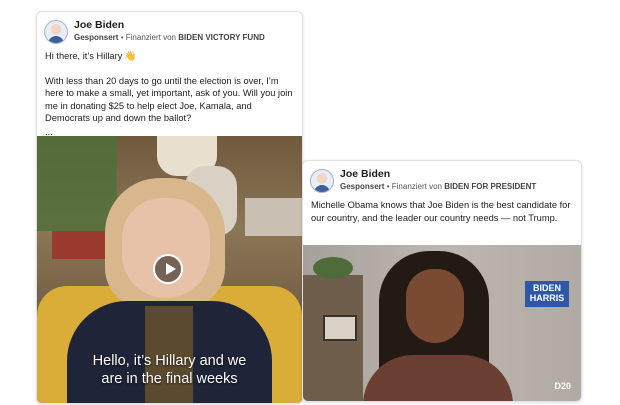 The height and width of the screenshot is (405, 620). What do you see at coordinates (562, 386) in the screenshot?
I see `broadcast-logo: D20` at bounding box center [562, 386].